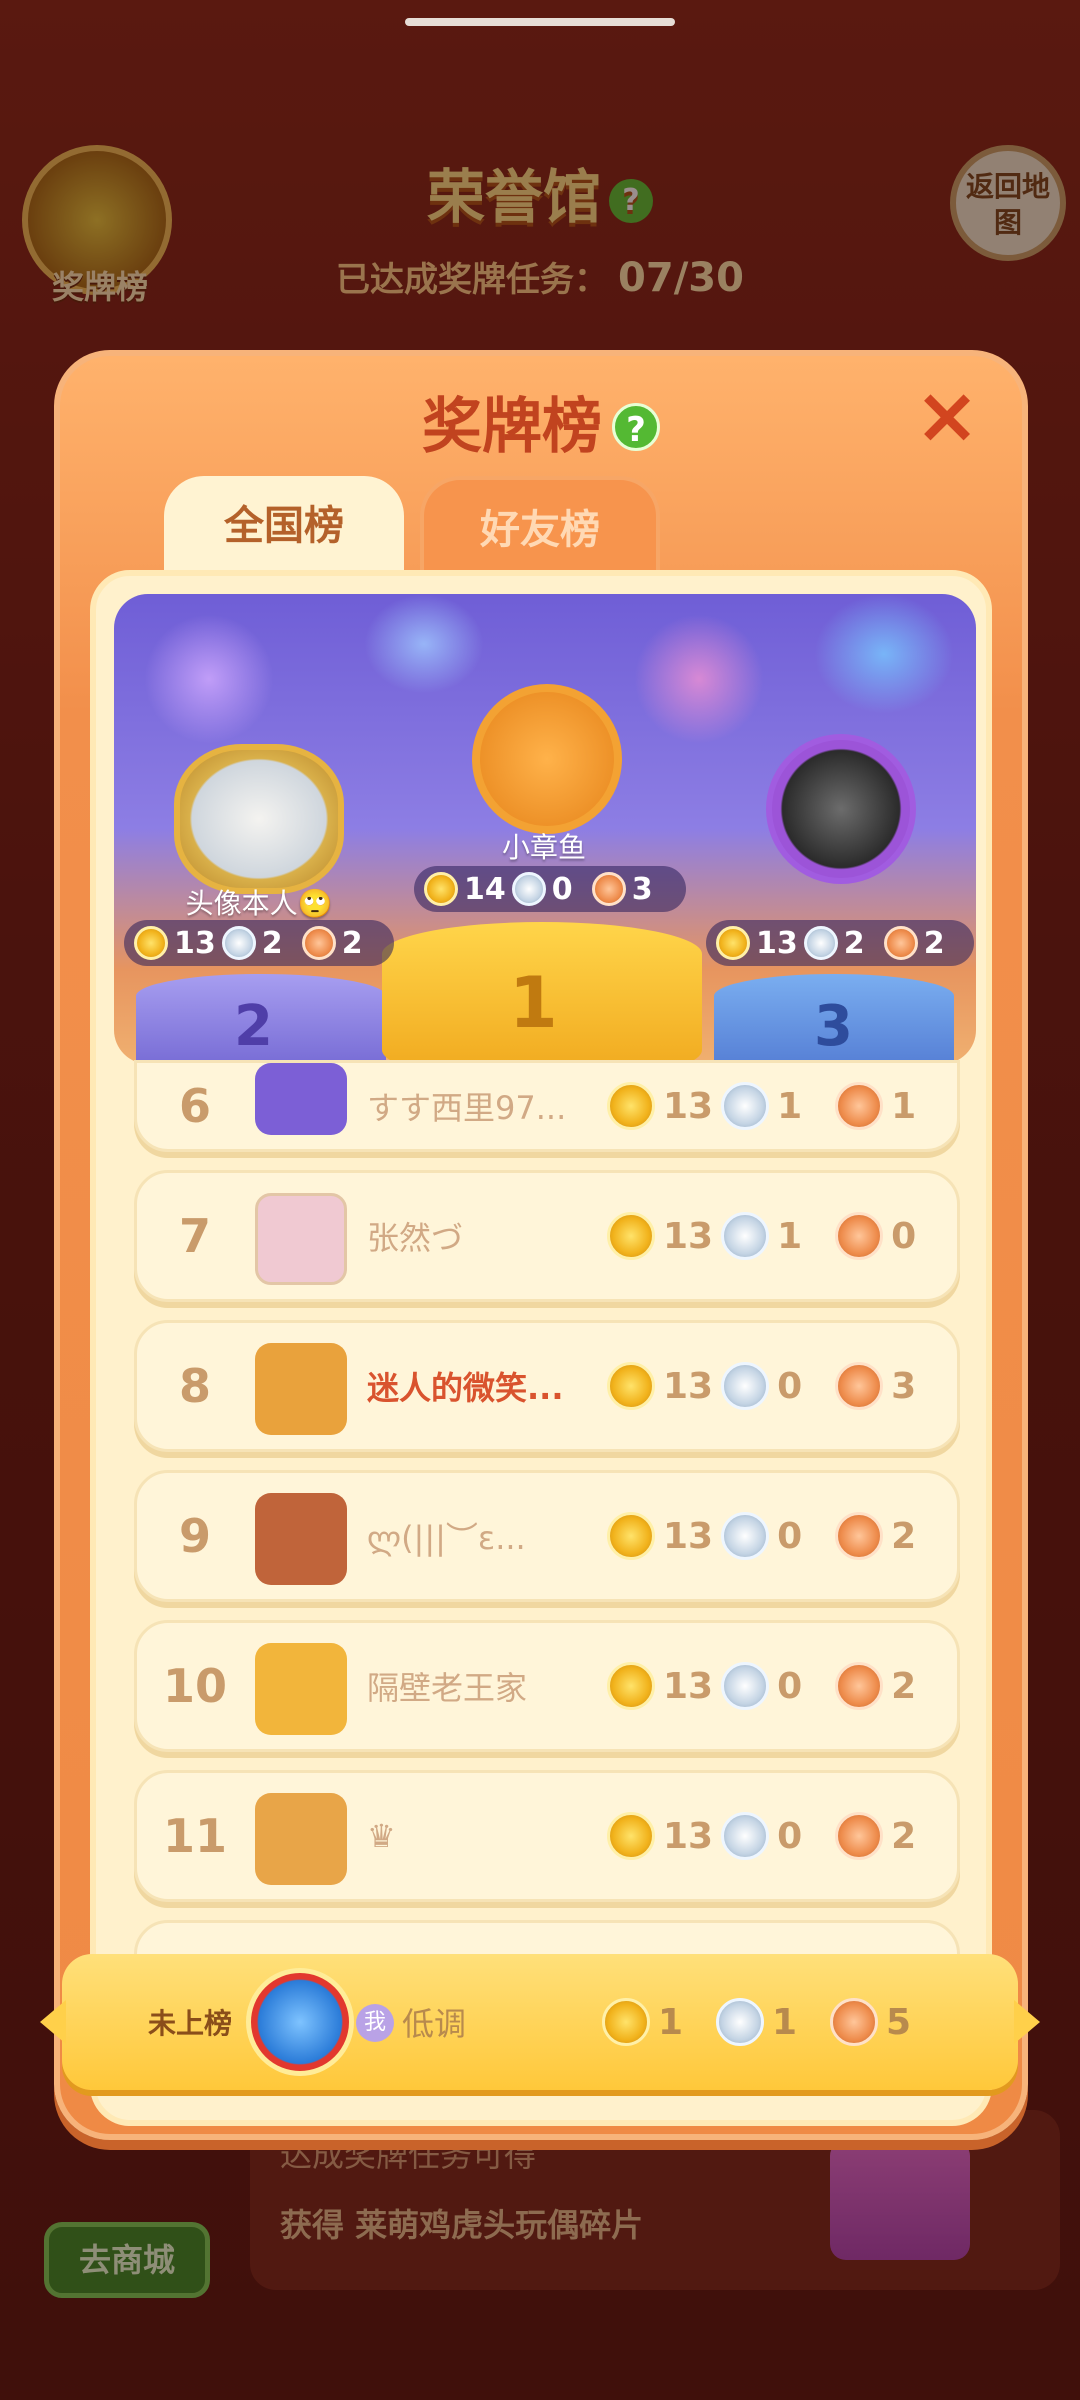 The image size is (1080, 2400). Describe the element at coordinates (194, 1386) in the screenshot. I see `rank-number: 8` at that location.